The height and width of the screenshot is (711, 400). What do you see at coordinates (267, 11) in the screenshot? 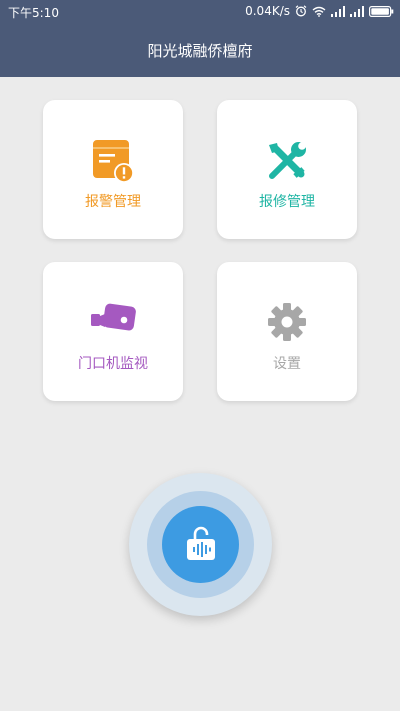
I see `network-speed: 0.04K/s` at bounding box center [267, 11].